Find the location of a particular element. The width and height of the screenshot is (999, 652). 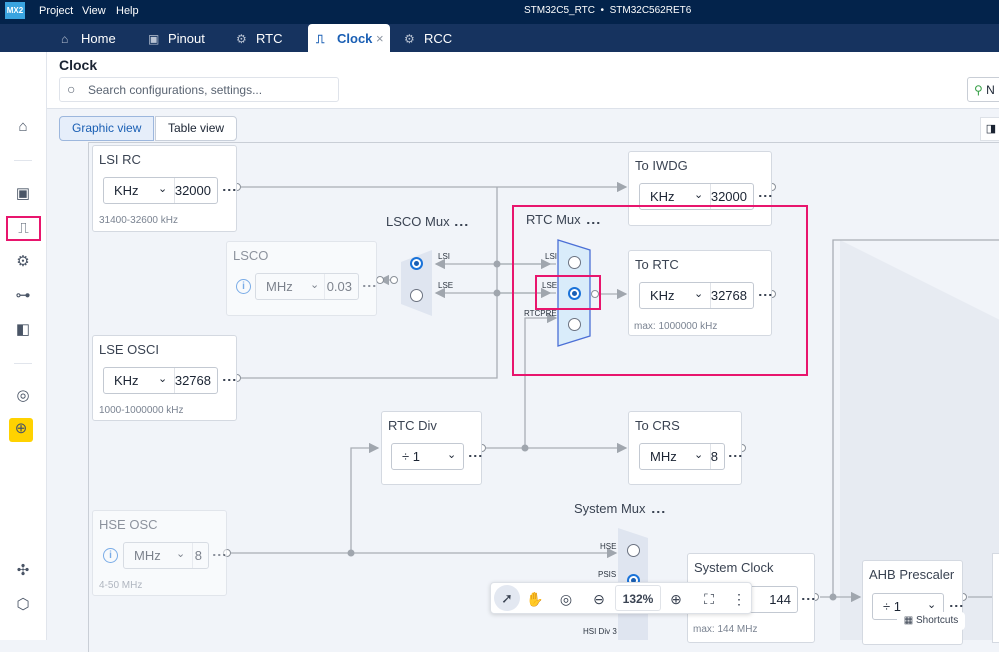

input-label: PSIS is located at coordinates (607, 574).